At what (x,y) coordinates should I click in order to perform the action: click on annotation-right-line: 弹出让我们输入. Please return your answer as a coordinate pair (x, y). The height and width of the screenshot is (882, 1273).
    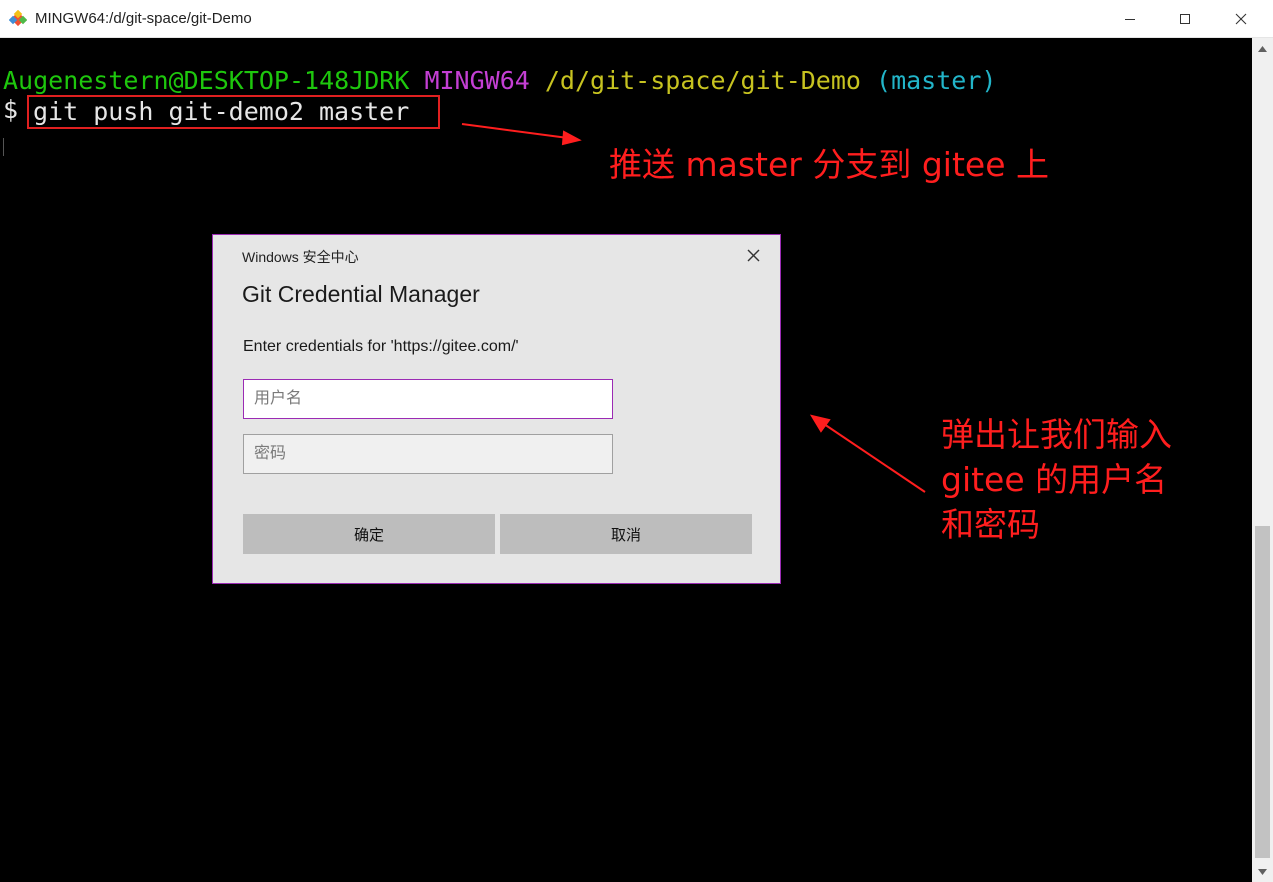
    Looking at the image, I should click on (1056, 434).